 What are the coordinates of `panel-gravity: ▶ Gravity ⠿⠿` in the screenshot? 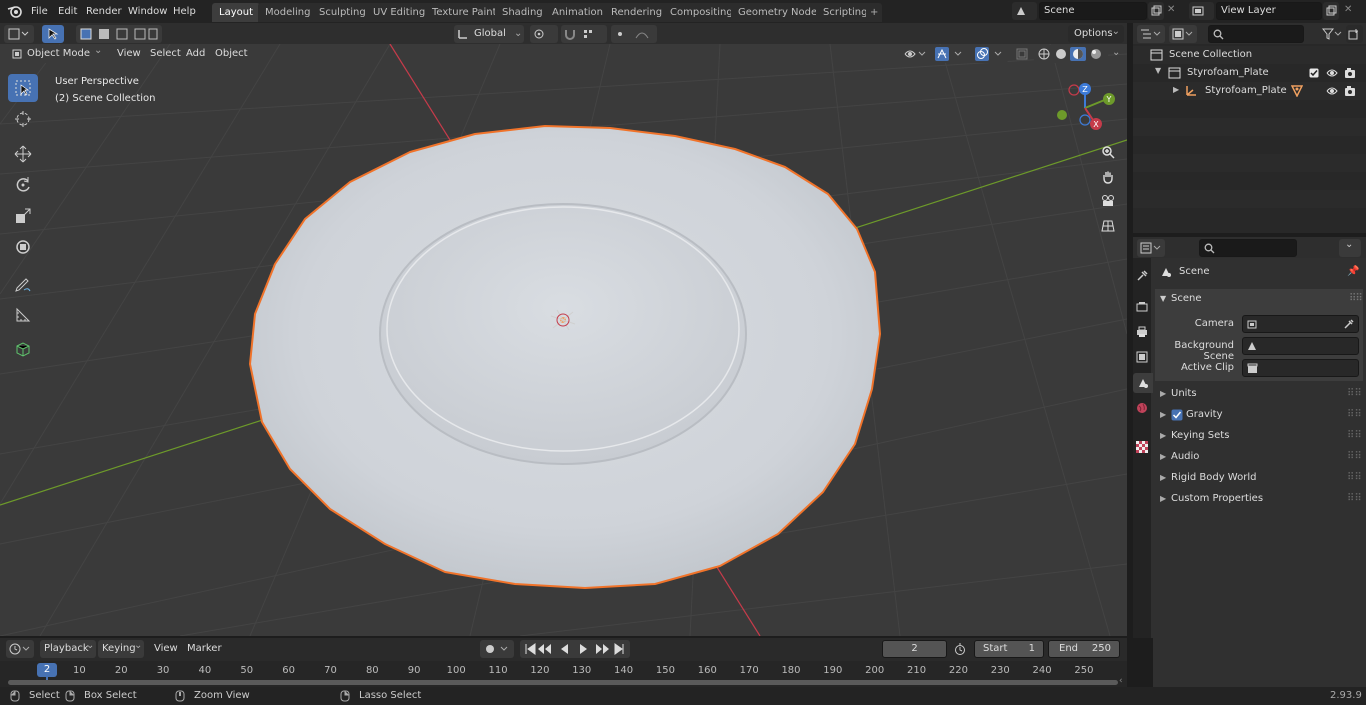 It's located at (1258, 415).